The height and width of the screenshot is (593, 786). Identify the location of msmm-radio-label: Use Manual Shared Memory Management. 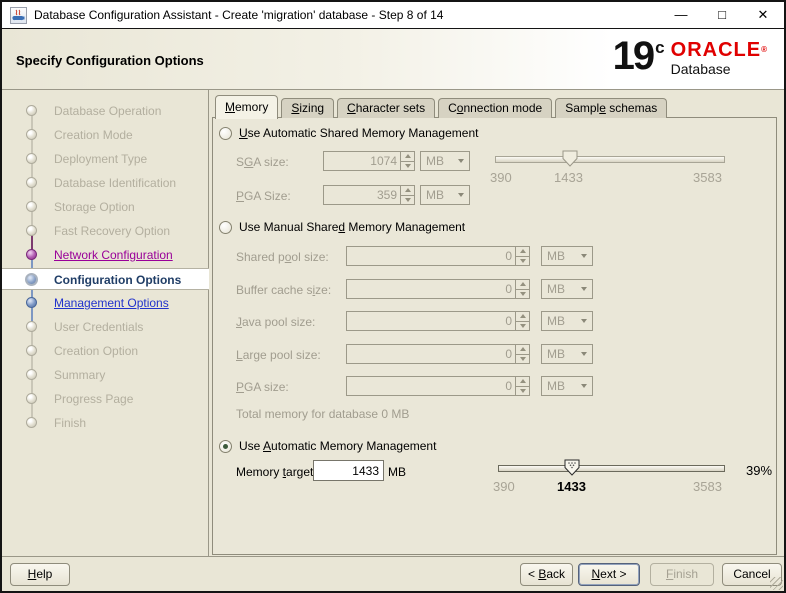
(352, 227).